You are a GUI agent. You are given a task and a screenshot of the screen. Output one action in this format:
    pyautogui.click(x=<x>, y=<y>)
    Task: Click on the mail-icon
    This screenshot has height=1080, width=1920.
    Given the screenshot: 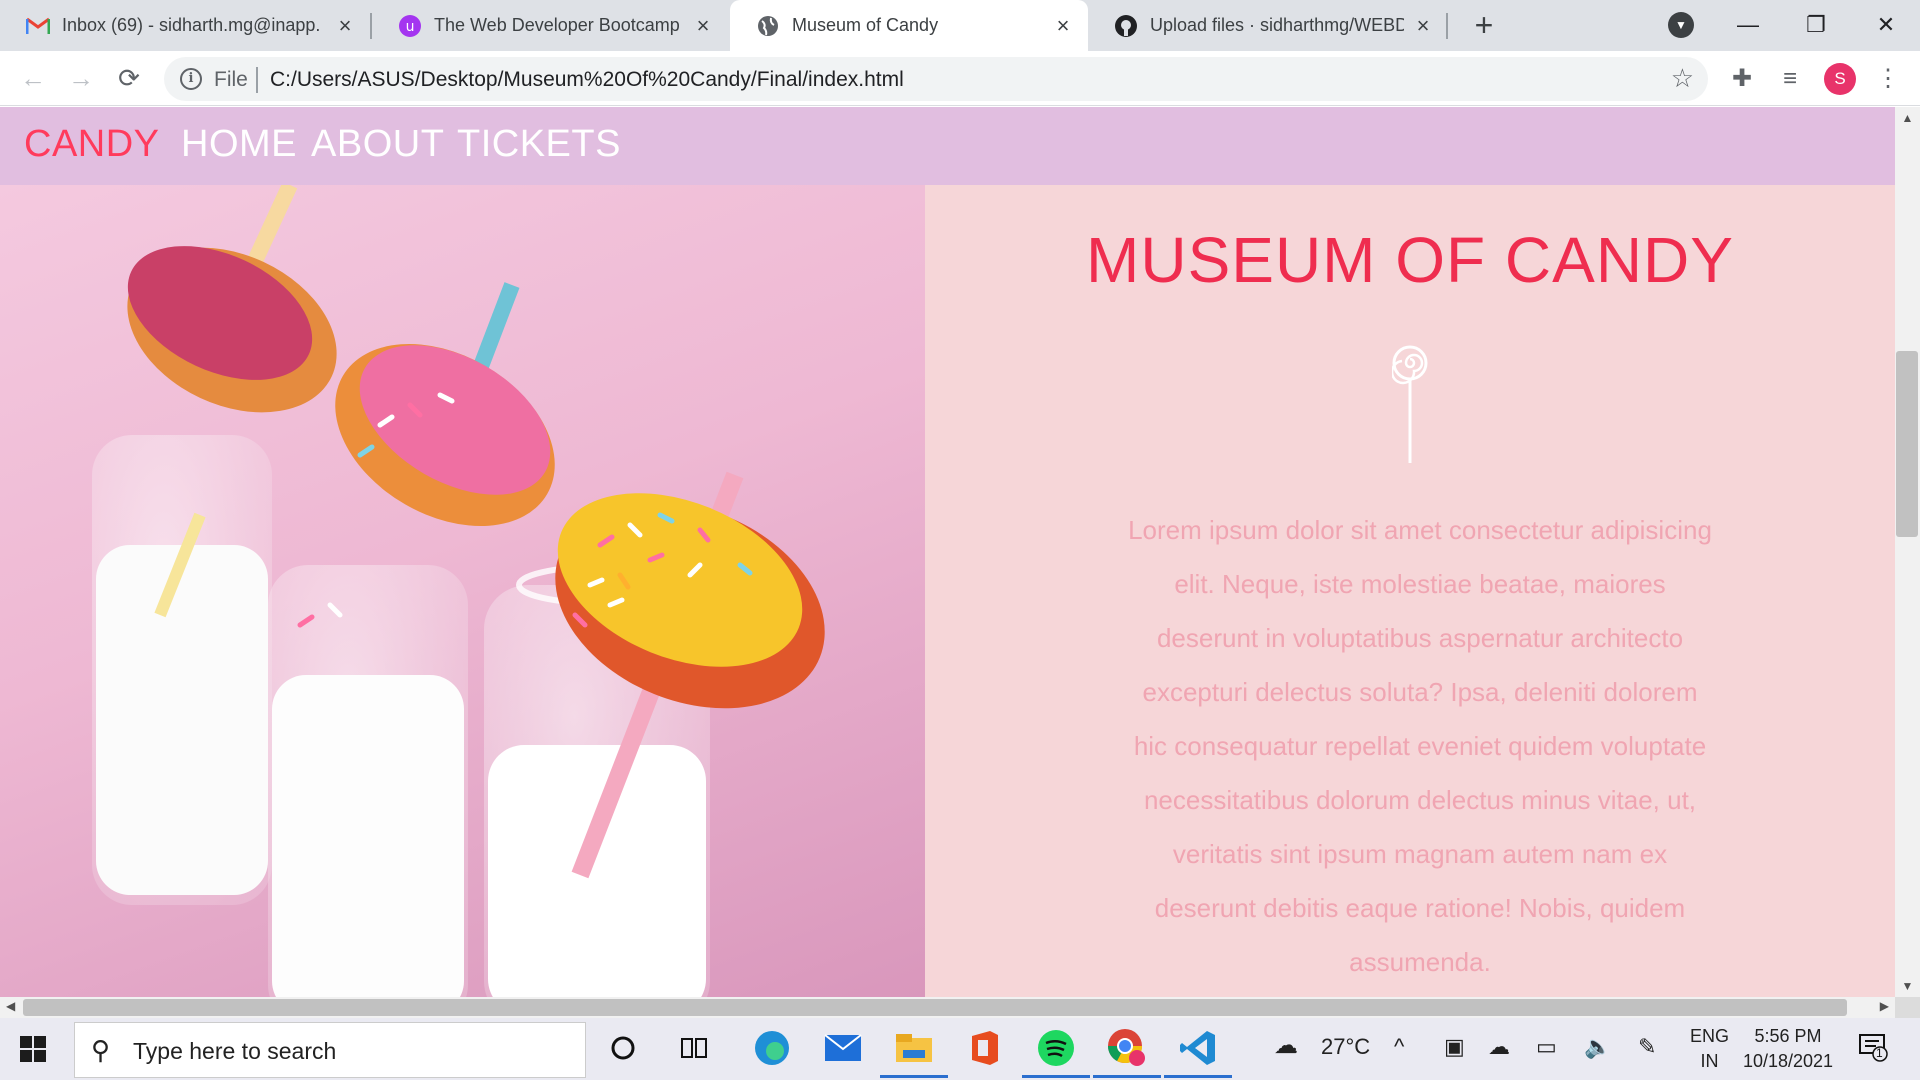 What is the action you would take?
    pyautogui.click(x=843, y=1048)
    